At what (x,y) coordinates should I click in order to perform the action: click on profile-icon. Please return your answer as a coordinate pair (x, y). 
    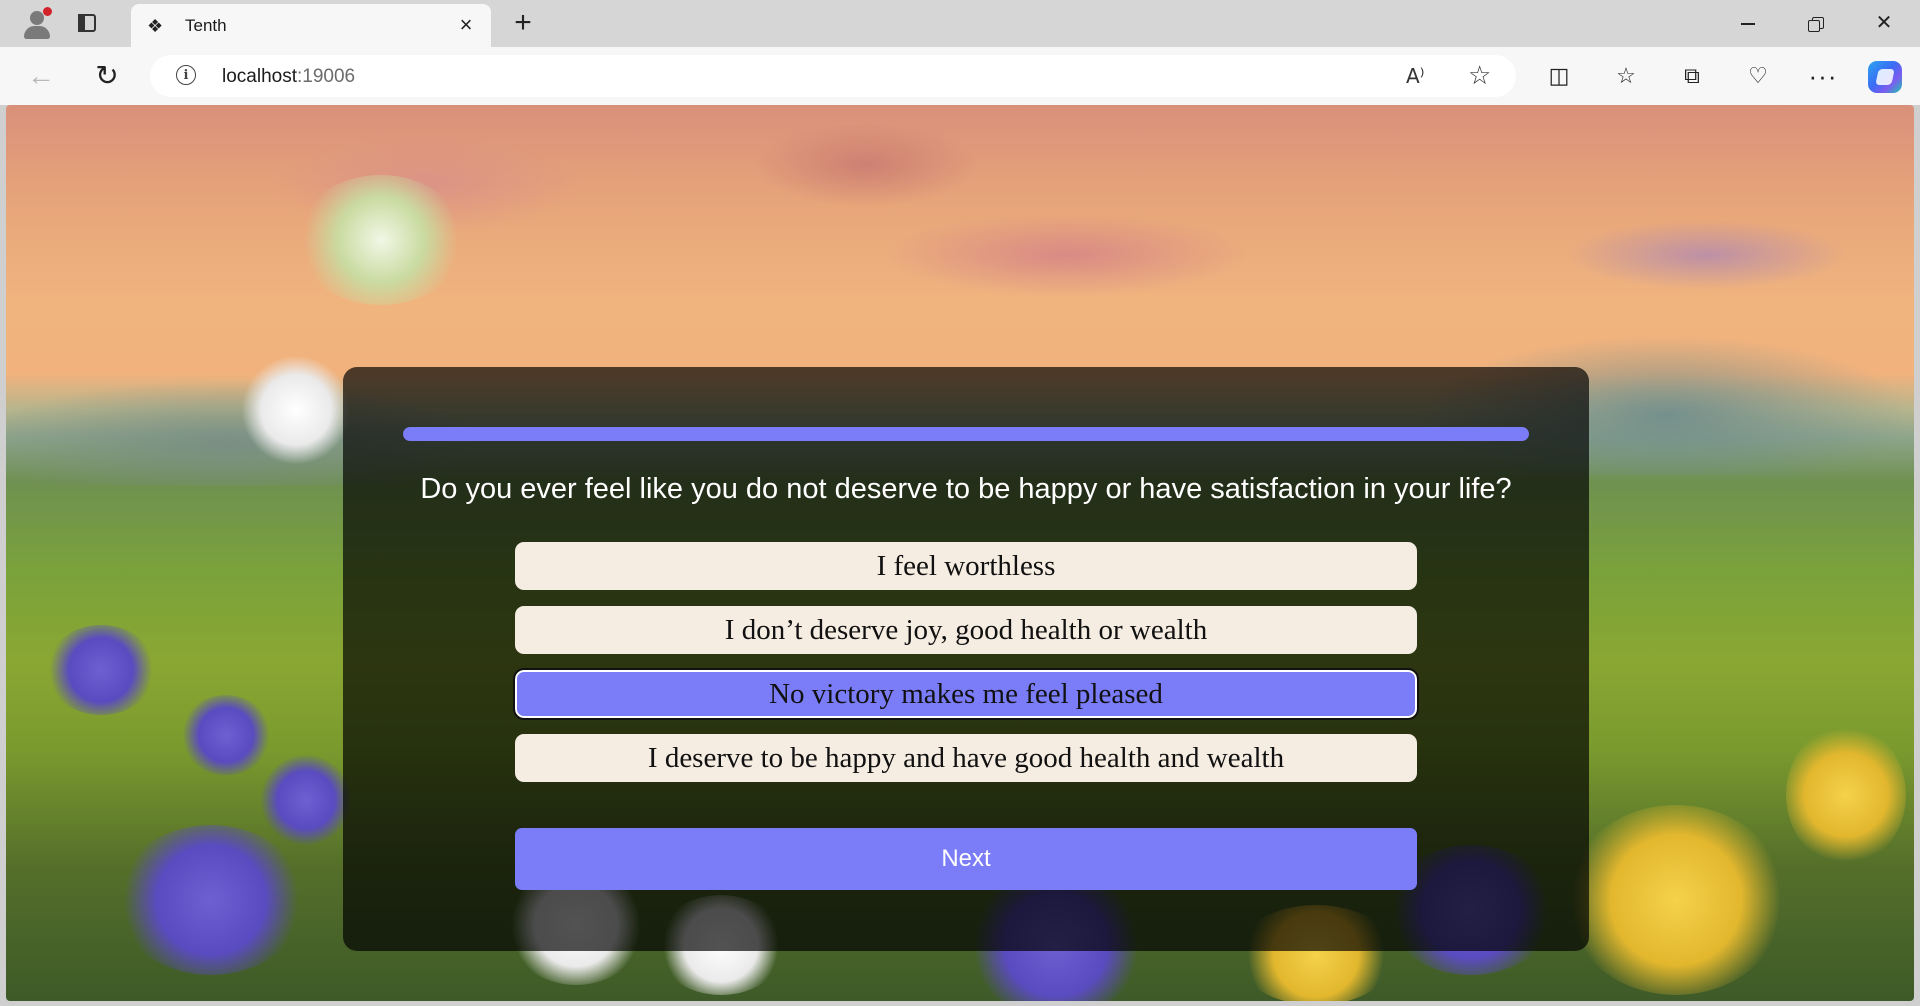
    Looking at the image, I should click on (37, 23).